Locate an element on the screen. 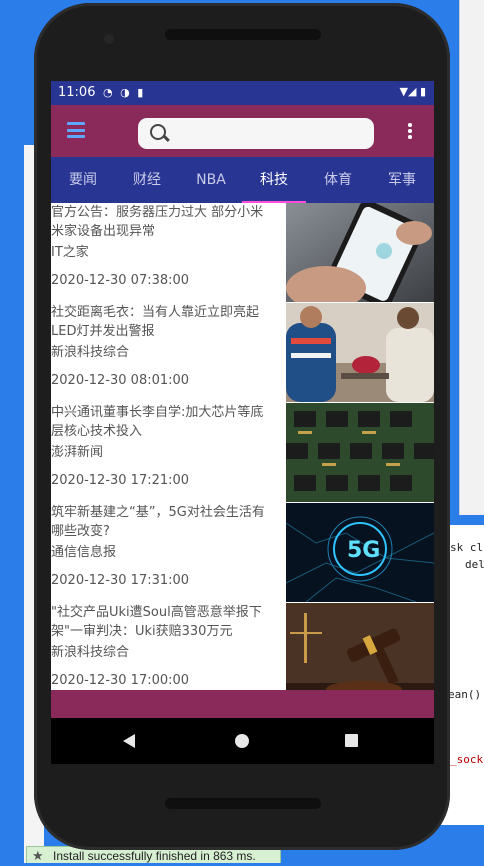 This screenshot has width=484, height=866. system-nav-bar is located at coordinates (242, 741).